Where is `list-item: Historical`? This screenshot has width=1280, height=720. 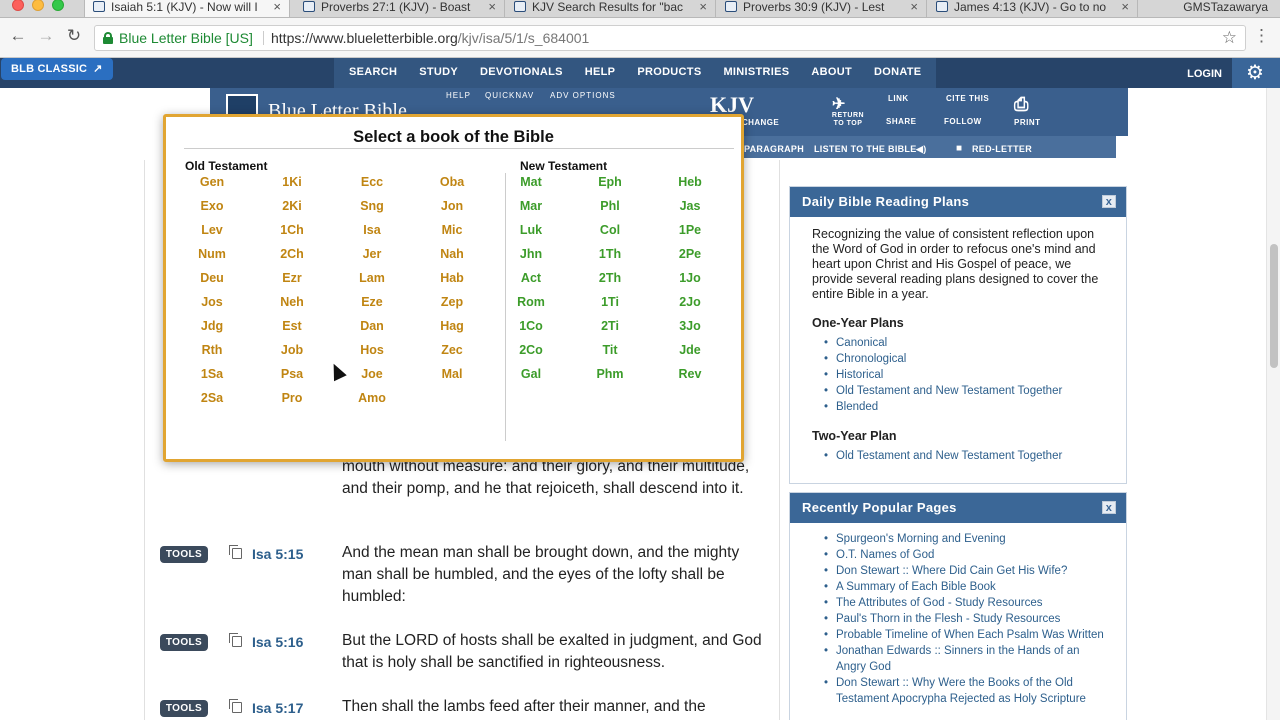 list-item: Historical is located at coordinates (964, 375).